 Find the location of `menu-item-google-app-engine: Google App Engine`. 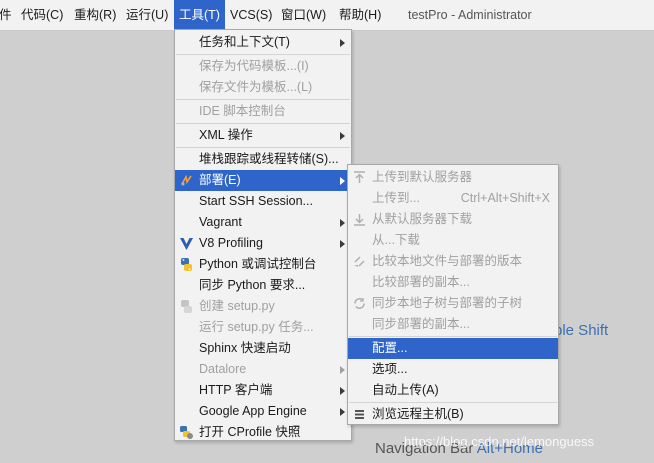

menu-item-google-app-engine: Google App Engine is located at coordinates (263, 411).